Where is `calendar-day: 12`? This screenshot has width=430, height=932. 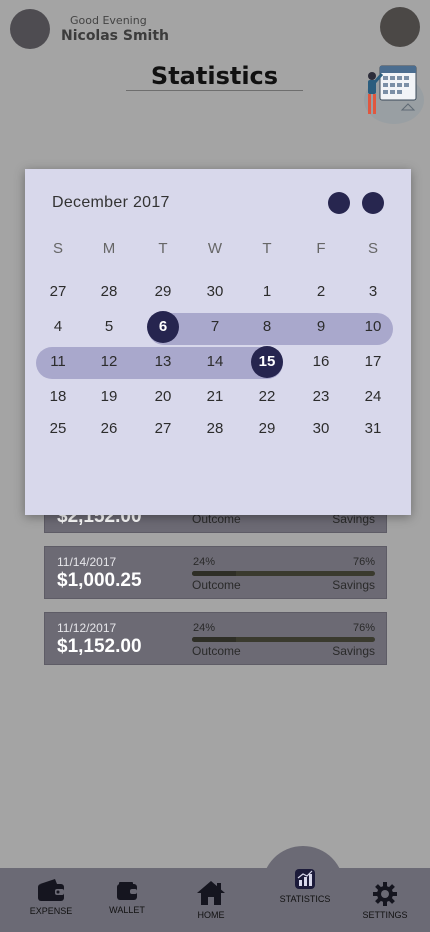
calendar-day: 12 is located at coordinates (109, 362).